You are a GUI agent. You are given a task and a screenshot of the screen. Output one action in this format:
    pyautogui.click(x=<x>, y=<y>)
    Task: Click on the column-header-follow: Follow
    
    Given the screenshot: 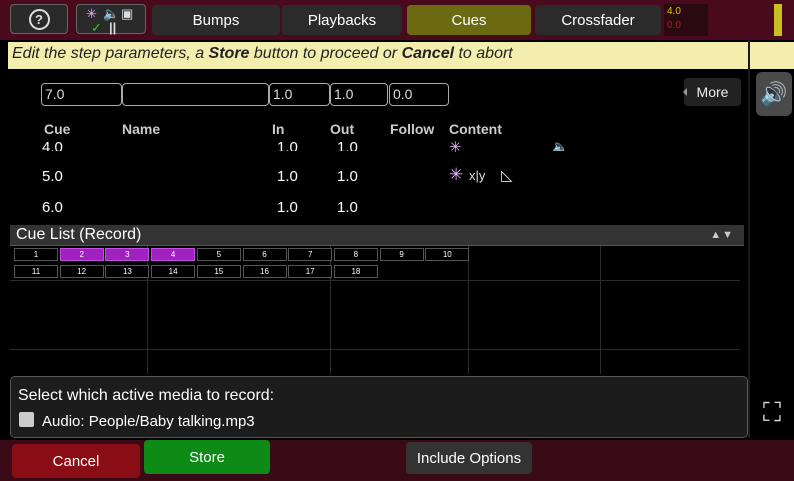 What is the action you would take?
    pyautogui.click(x=412, y=129)
    